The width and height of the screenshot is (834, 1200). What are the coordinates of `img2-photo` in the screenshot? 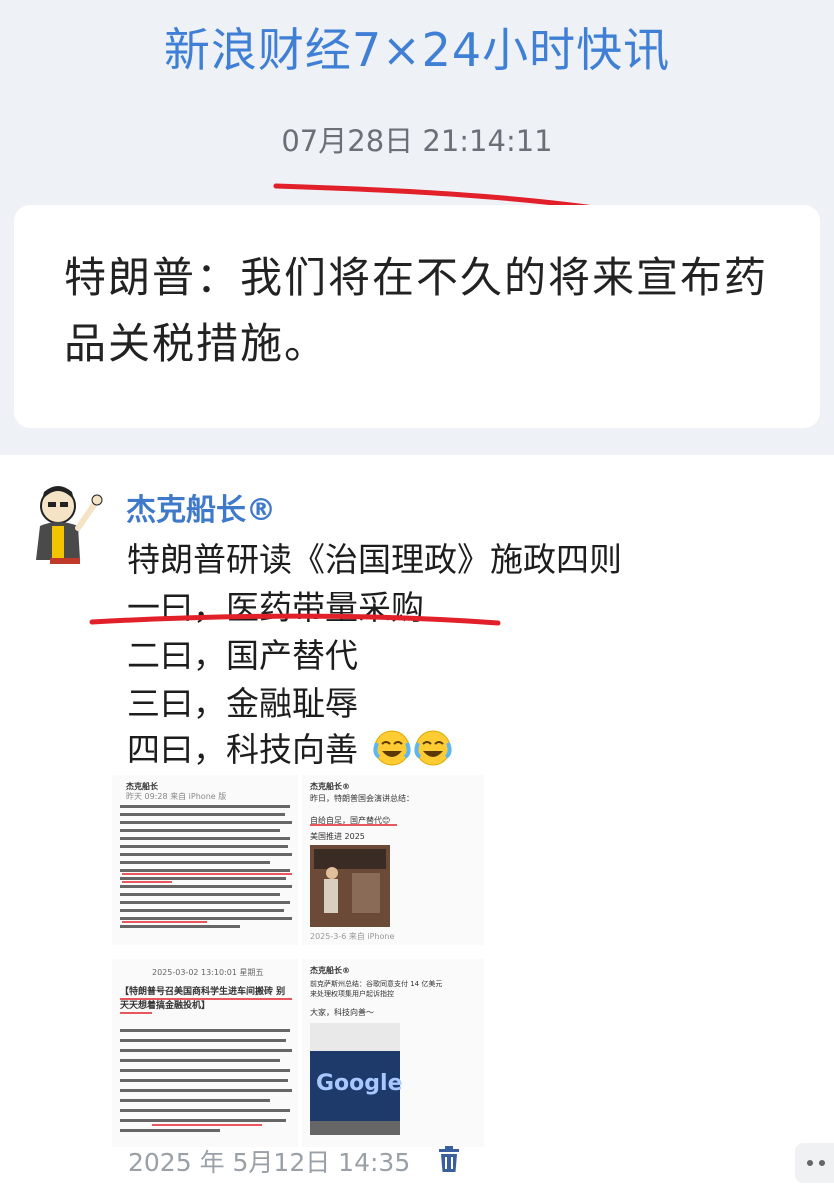 It's located at (353, 875).